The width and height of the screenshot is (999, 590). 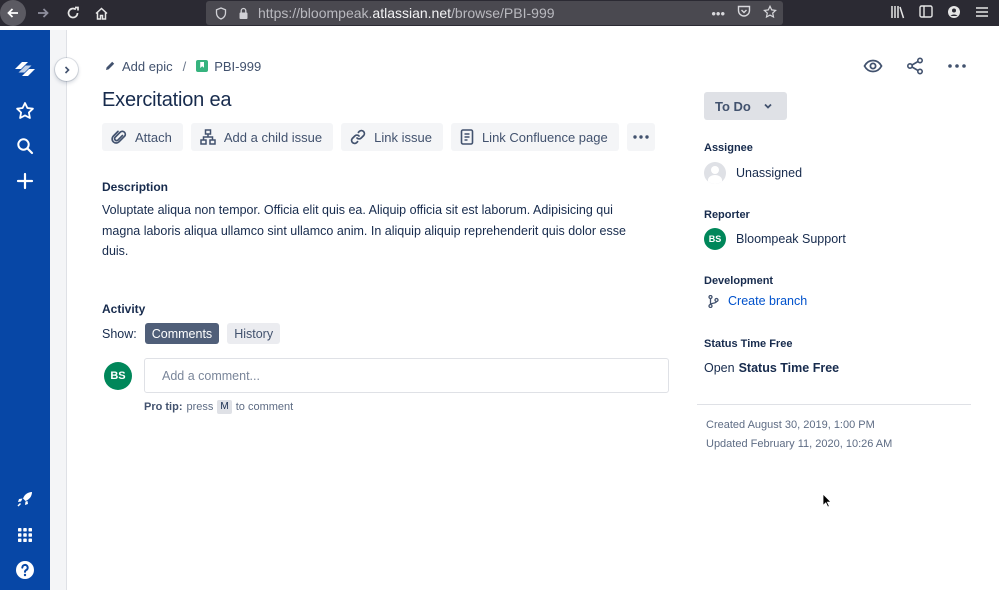 I want to click on page-icon, so click(x=467, y=137).